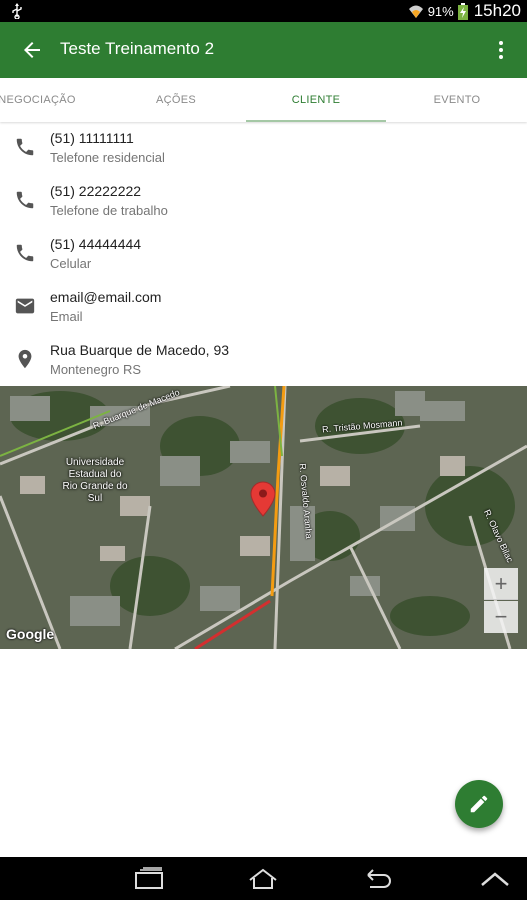 This screenshot has height=900, width=527. I want to click on google-attribution: Google, so click(30, 634).